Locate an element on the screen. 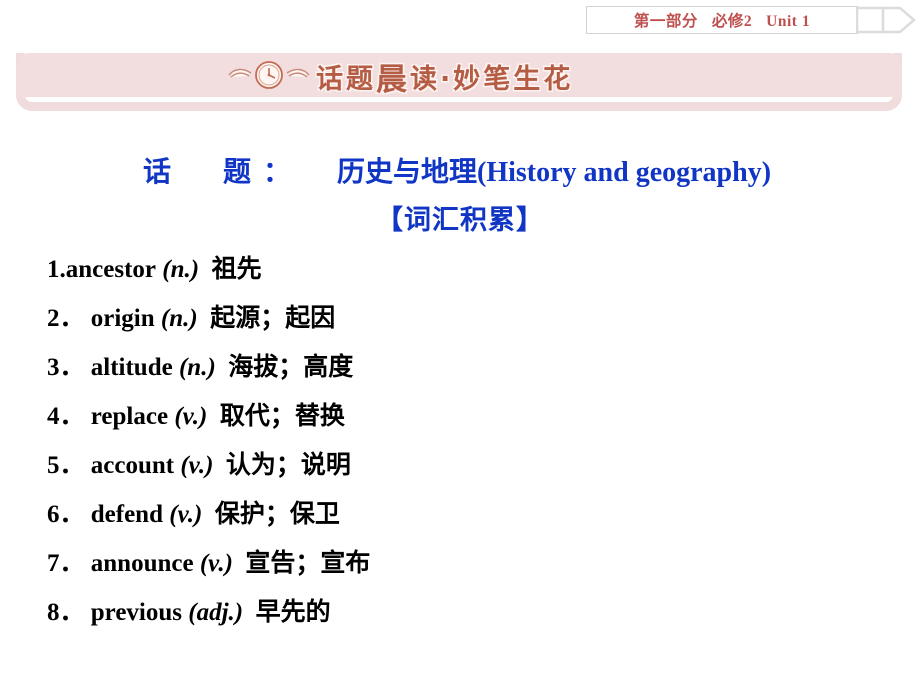  item-number: 2． is located at coordinates (66, 318).